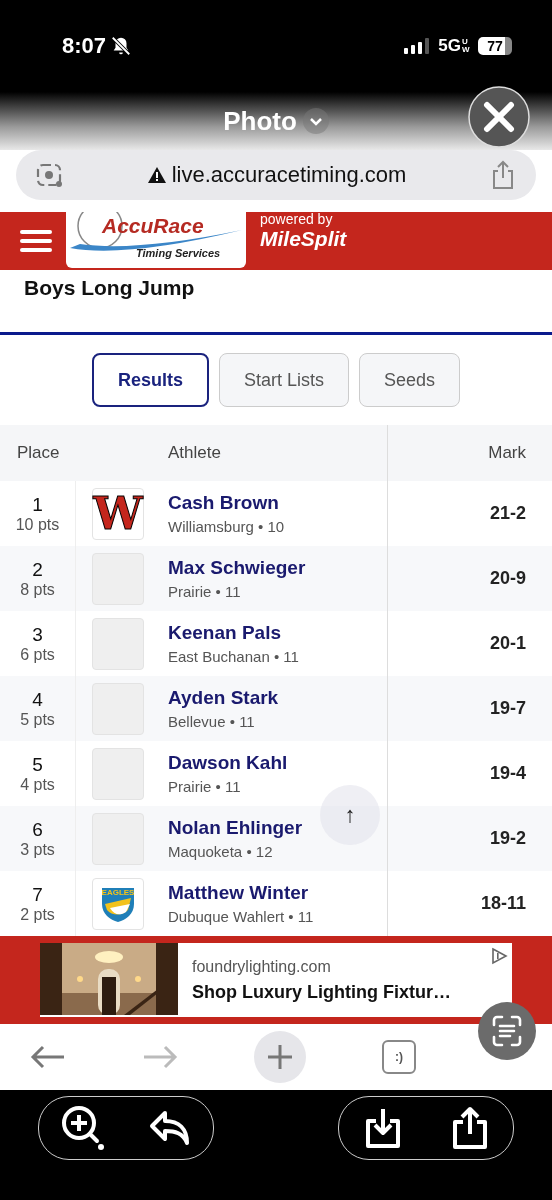  Describe the element at coordinates (212, 721) in the screenshot. I see `team-grade: Bellevue • 11` at that location.